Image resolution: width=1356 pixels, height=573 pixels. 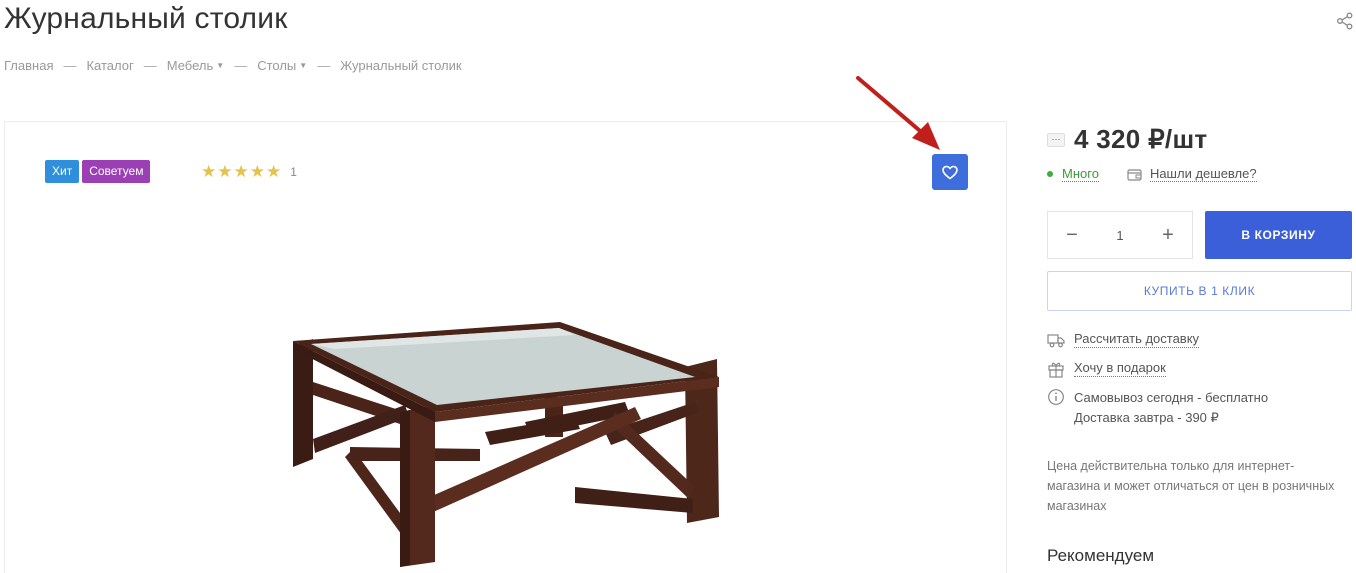 I want to click on rating: ★ ★ ★ ★ ★ 1, so click(x=249, y=172).